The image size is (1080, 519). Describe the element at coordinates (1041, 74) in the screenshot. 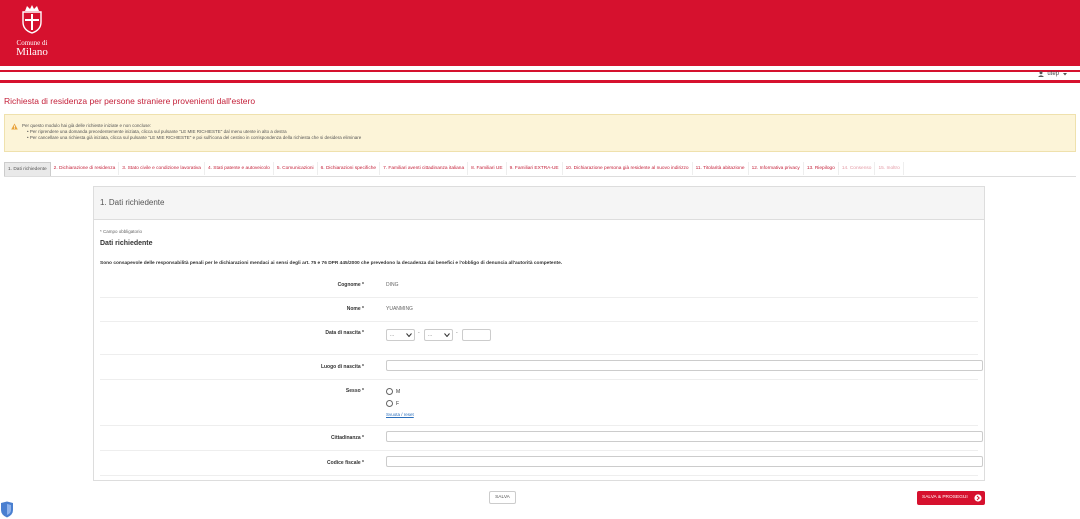

I see `user-icon` at that location.